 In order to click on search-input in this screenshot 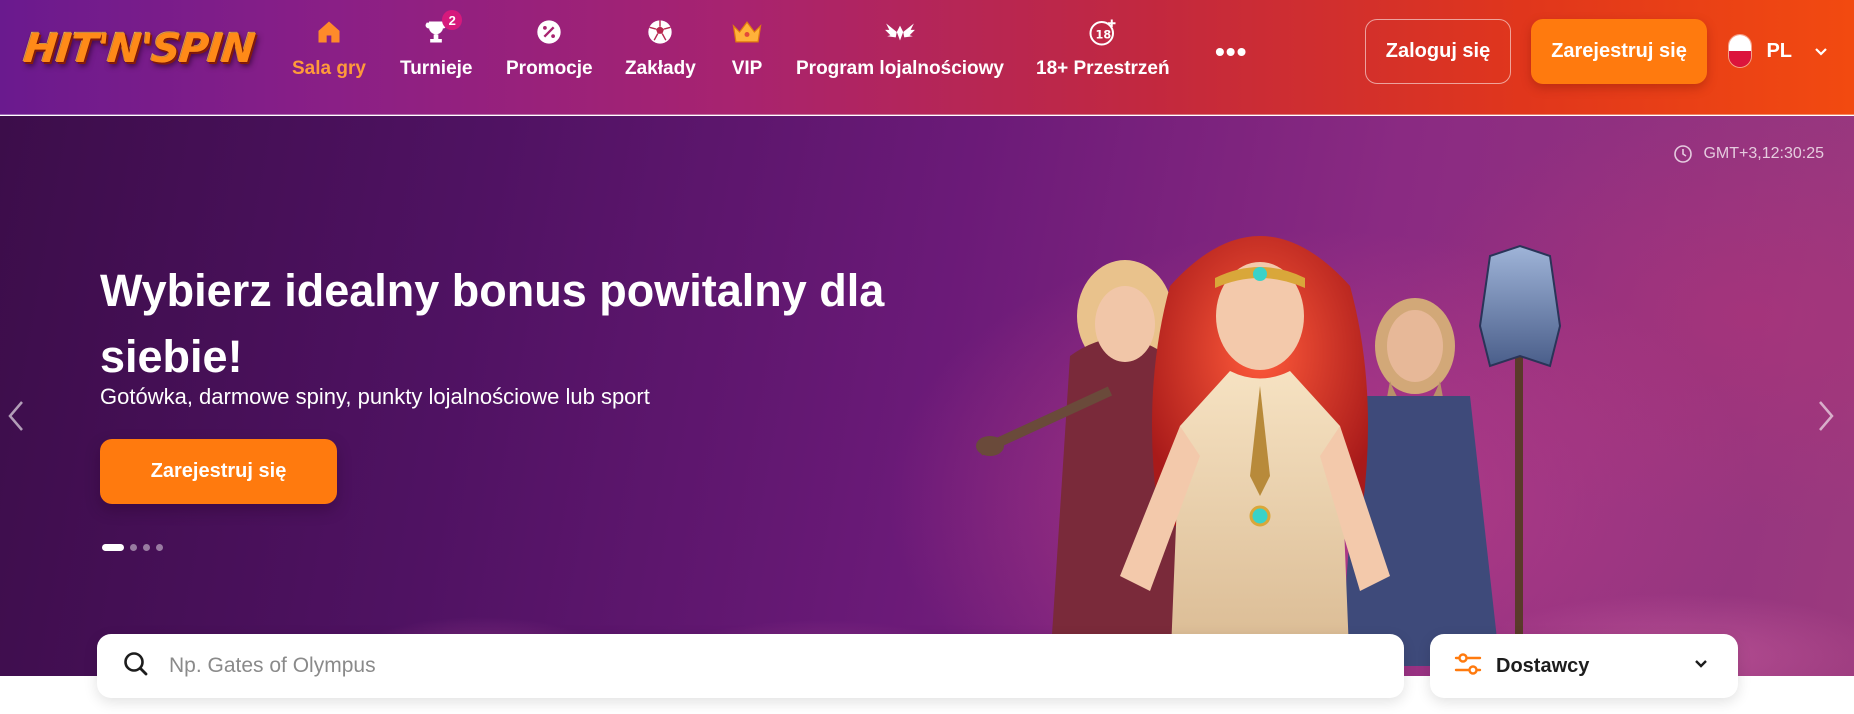, I will do `click(744, 666)`.